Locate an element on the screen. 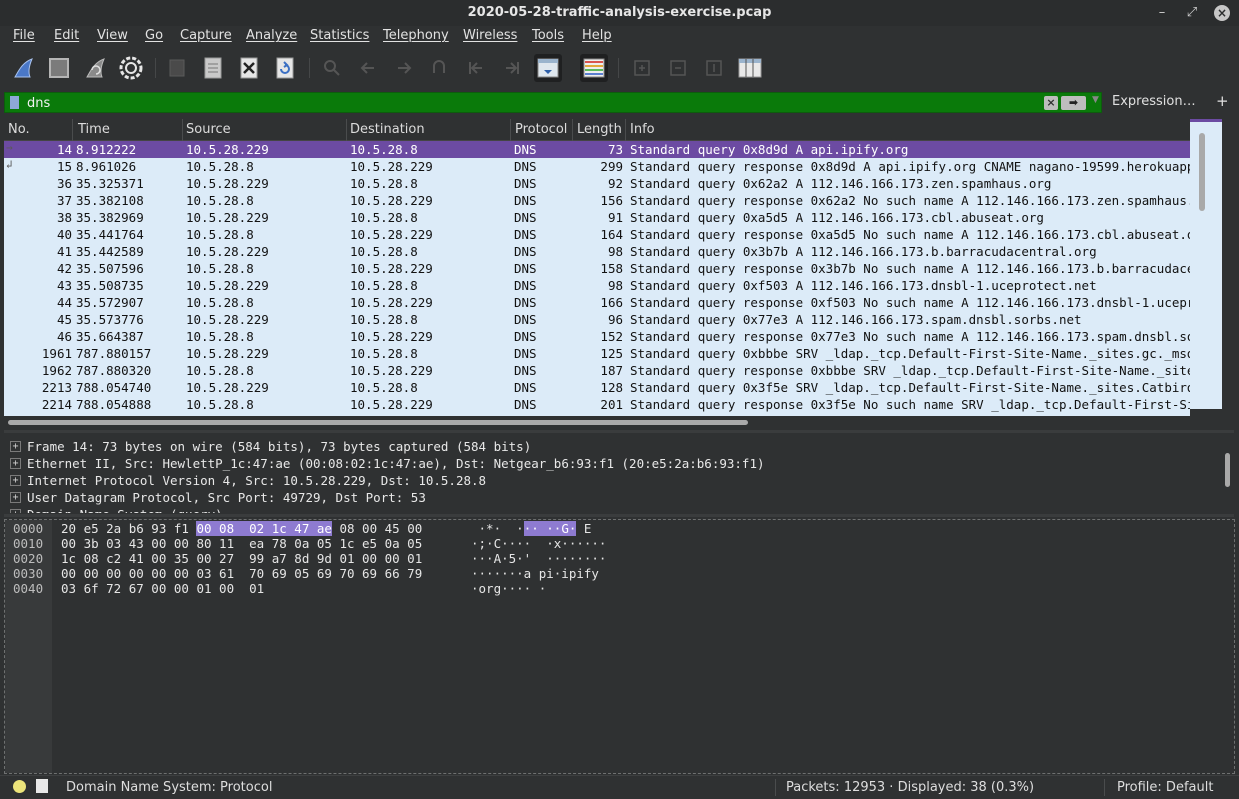 This screenshot has width=1239, height=799. zoom-in-icon is located at coordinates (642, 68).